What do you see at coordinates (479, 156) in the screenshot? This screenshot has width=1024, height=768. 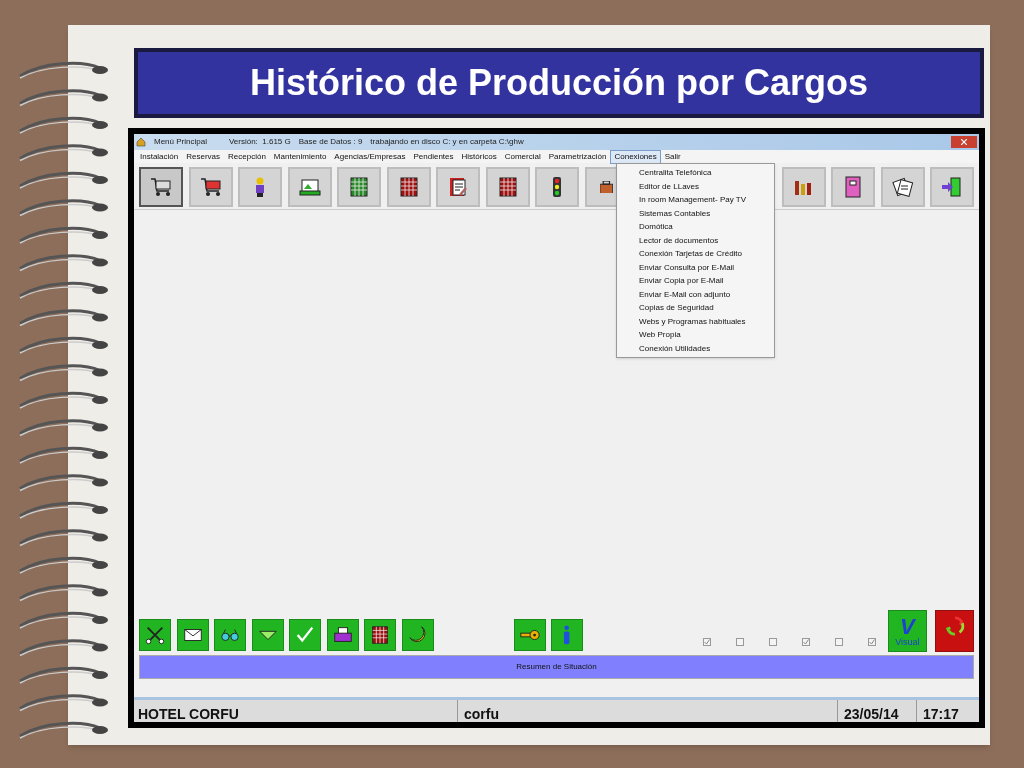 I see `menu-item: Históricos` at bounding box center [479, 156].